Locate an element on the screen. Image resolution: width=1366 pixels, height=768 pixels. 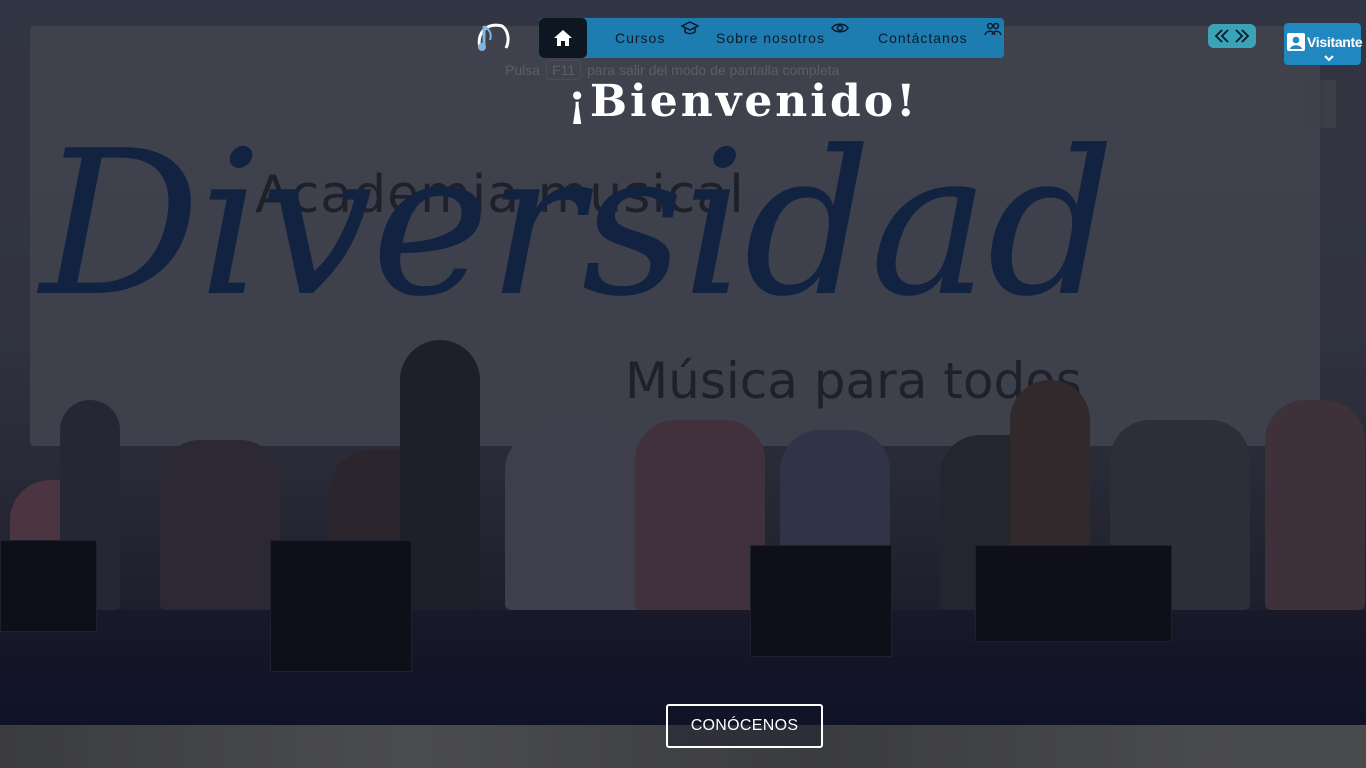
nav-item-sobre-nosotros: Sobre nosotros is located at coordinates (770, 38).